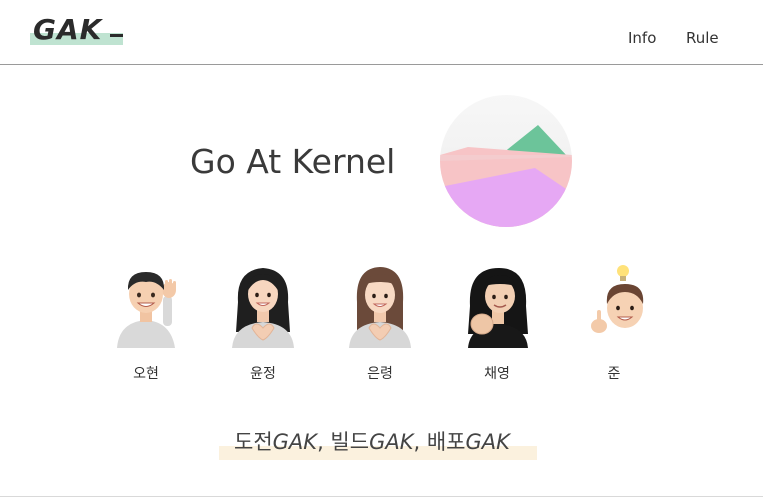  What do you see at coordinates (350, 442) in the screenshot?
I see `slogan-part-build: 빌드` at bounding box center [350, 442].